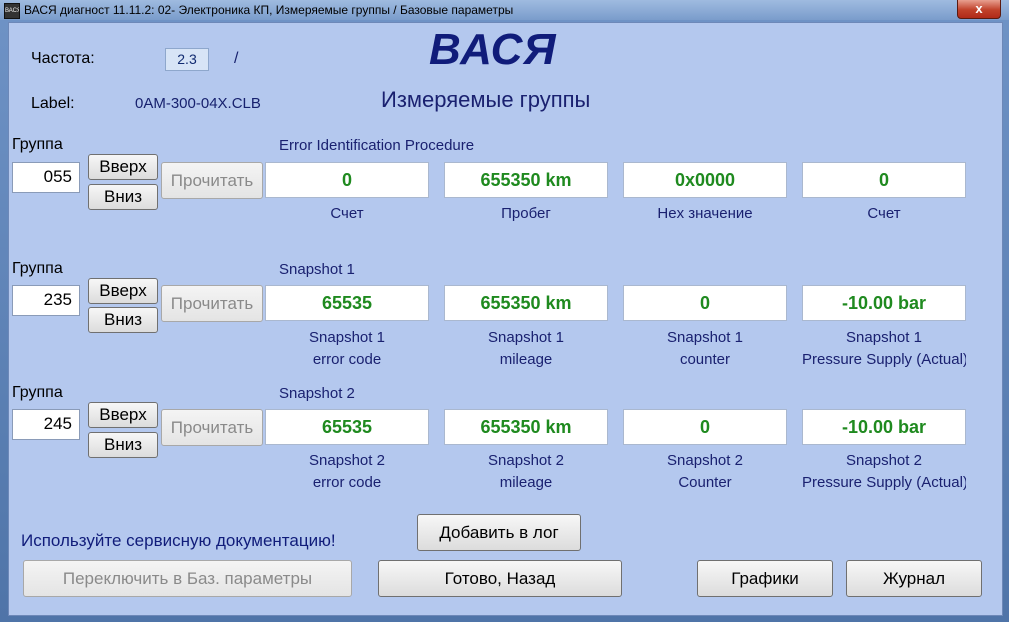  I want to click on group-number-input: 055, so click(46, 177).